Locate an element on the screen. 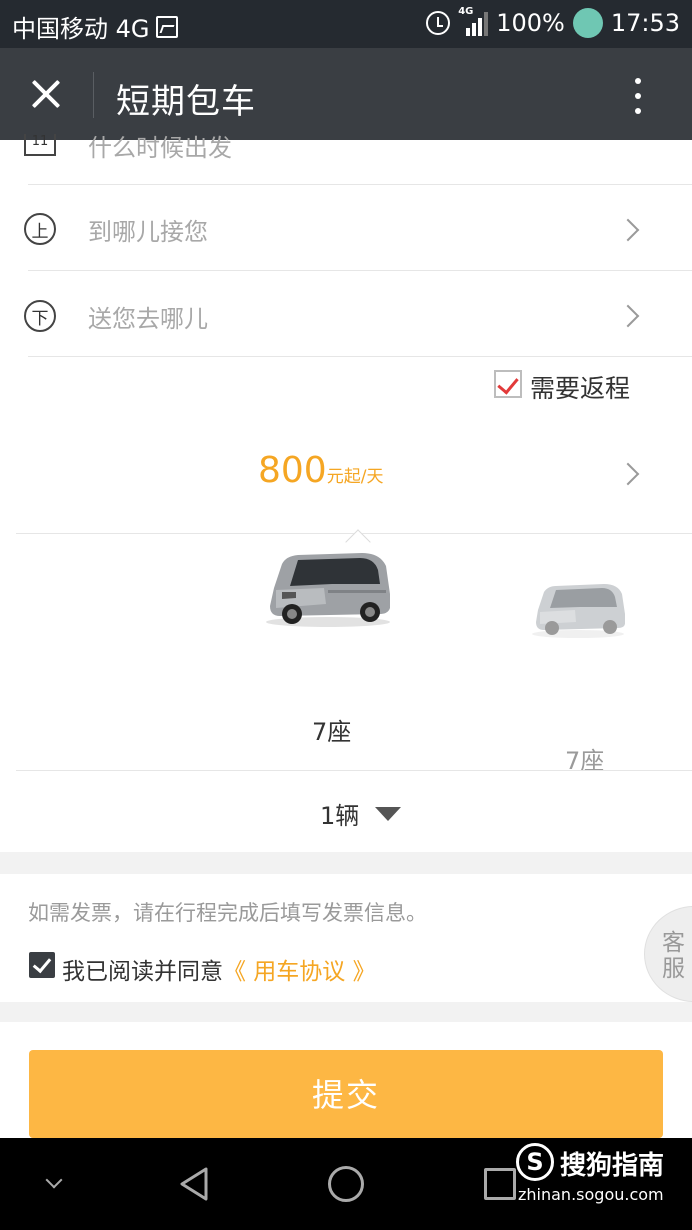 The height and width of the screenshot is (1230, 692). price-display: 800元起/天 is located at coordinates (320, 470).